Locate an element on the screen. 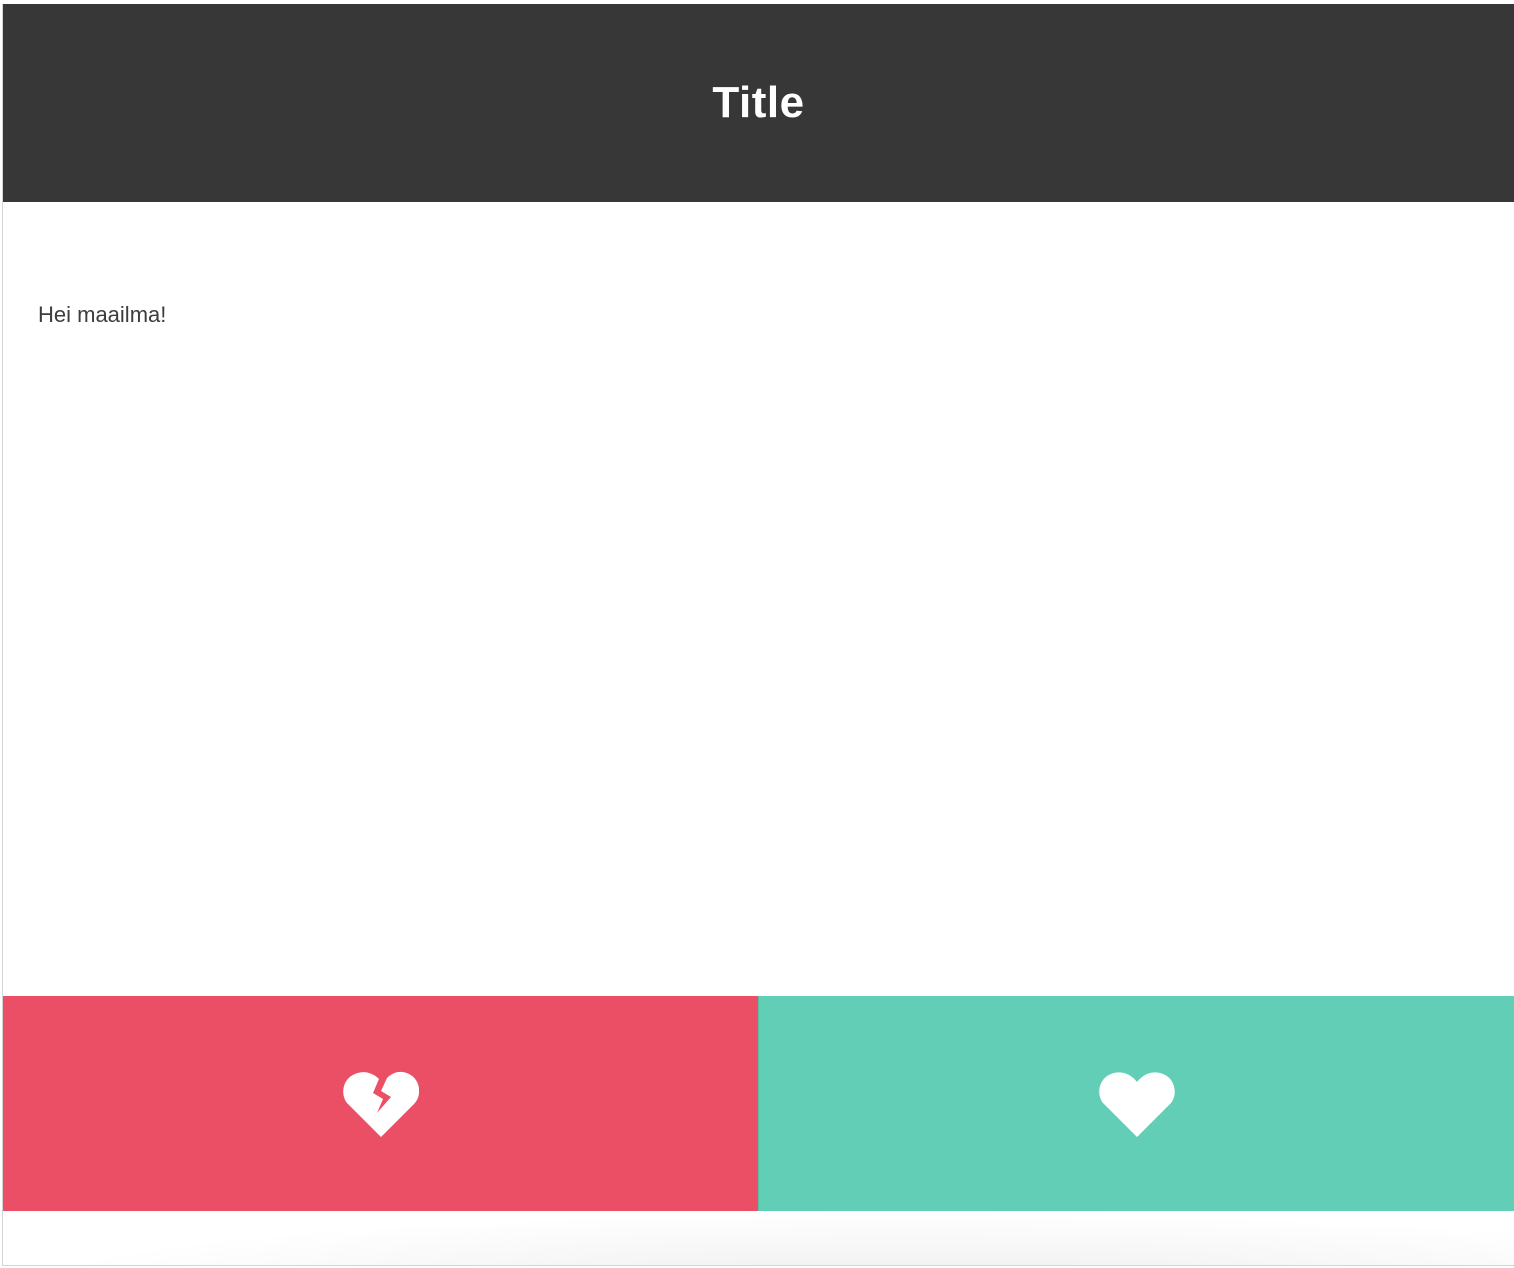 The image size is (1514, 1268). heart-icon is located at coordinates (1136, 1104).